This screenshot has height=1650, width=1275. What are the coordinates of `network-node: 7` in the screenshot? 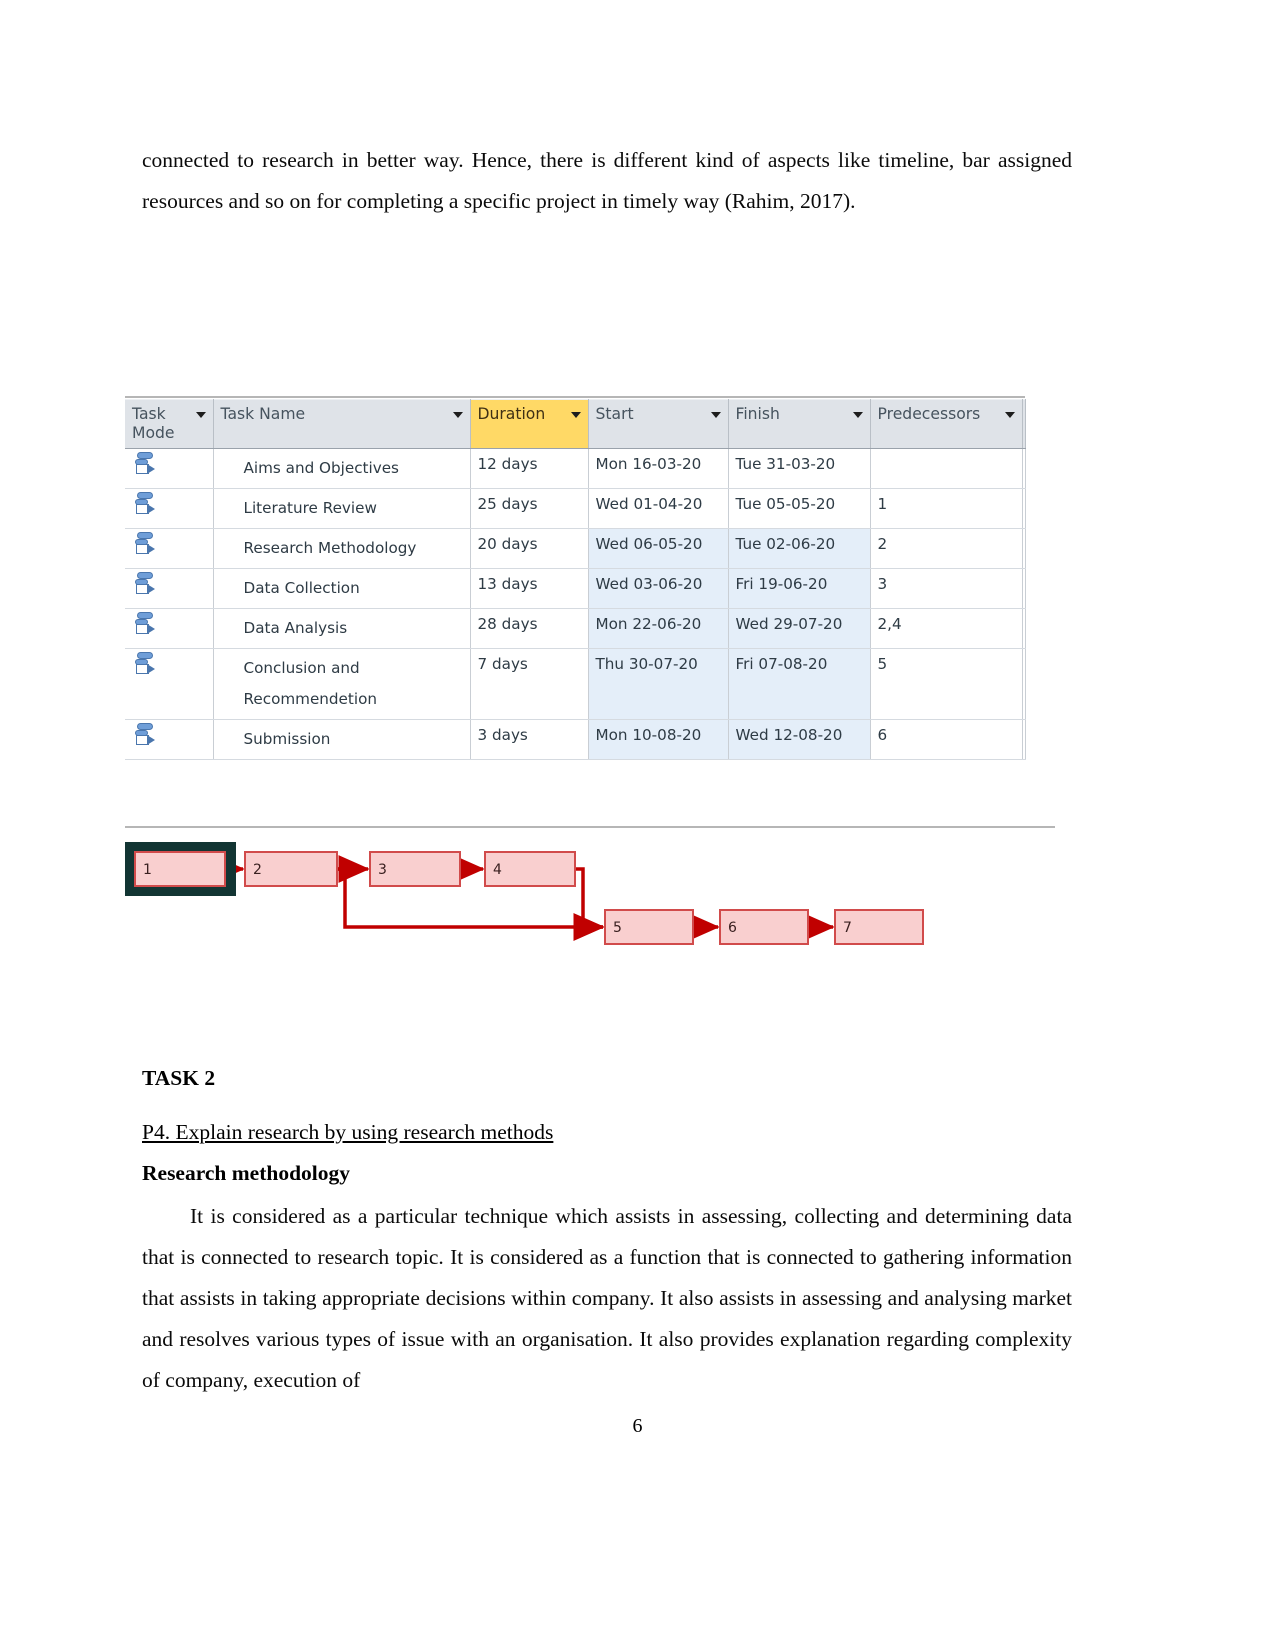 It's located at (879, 927).